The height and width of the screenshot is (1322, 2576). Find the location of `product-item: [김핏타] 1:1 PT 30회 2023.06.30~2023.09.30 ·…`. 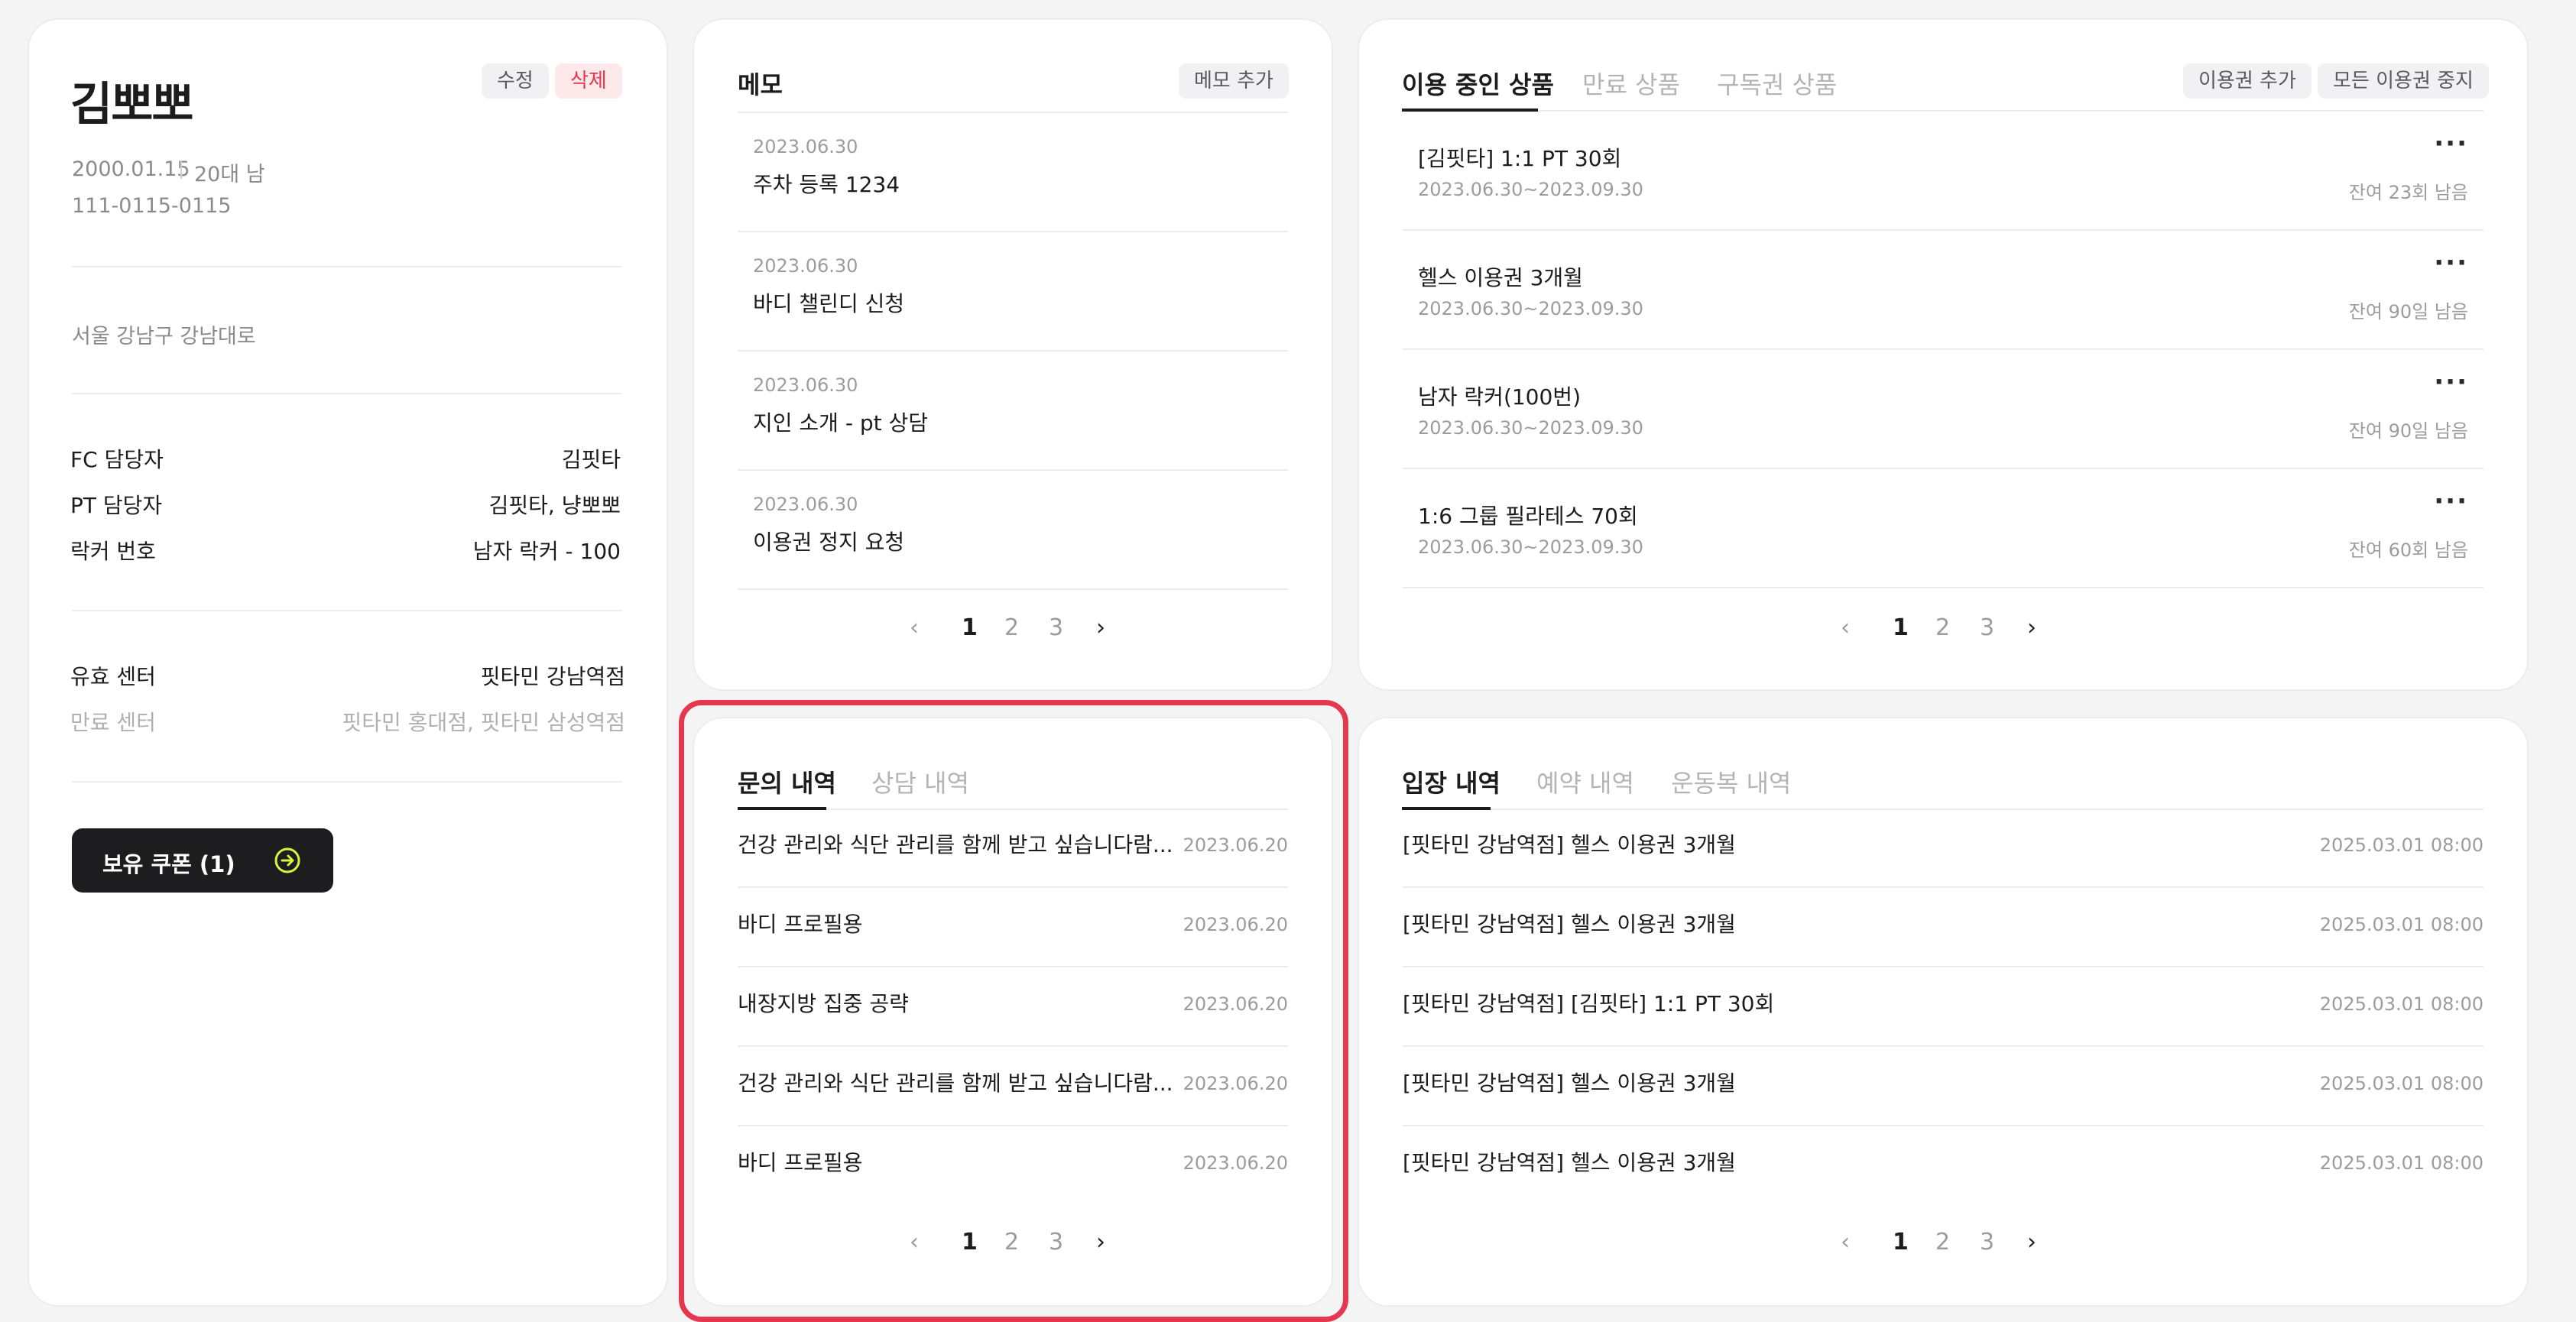

product-item: [김핏타] 1:1 PT 30회 2023.06.30~2023.09.30 ·… is located at coordinates (1943, 171).